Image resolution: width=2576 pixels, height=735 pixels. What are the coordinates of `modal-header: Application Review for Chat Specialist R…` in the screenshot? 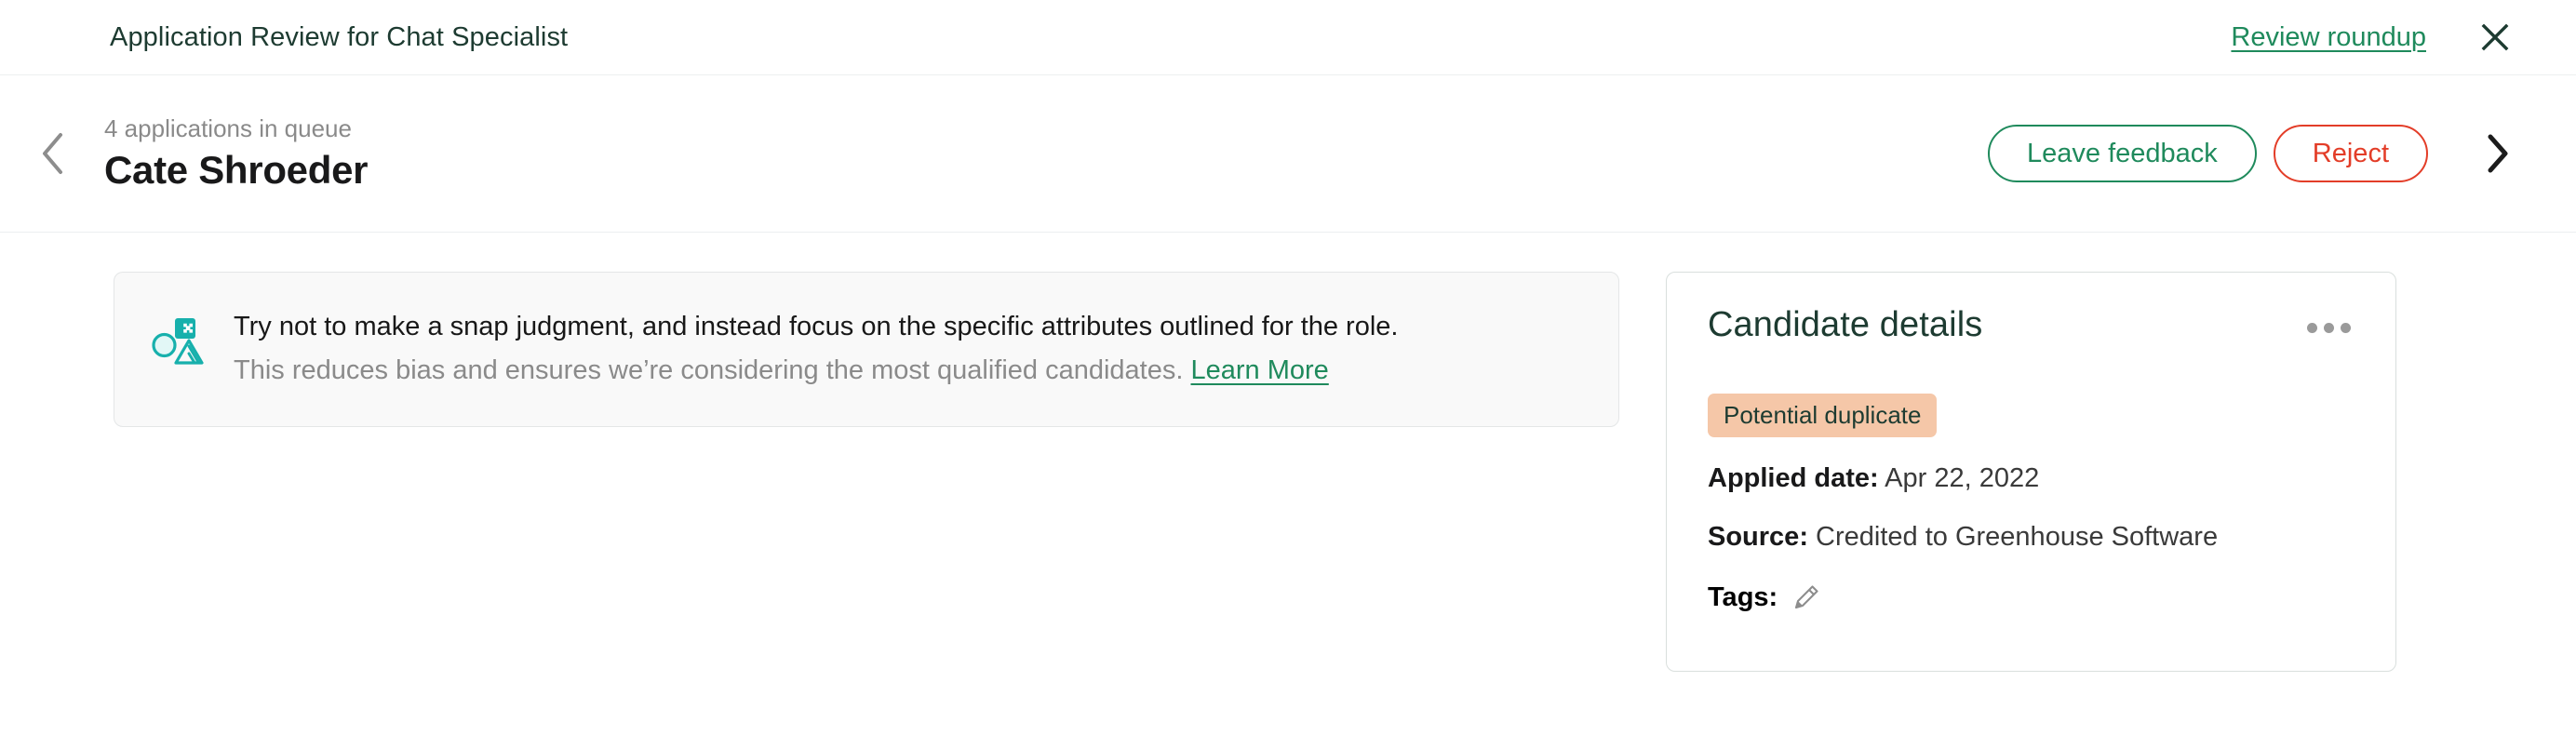 It's located at (1288, 37).